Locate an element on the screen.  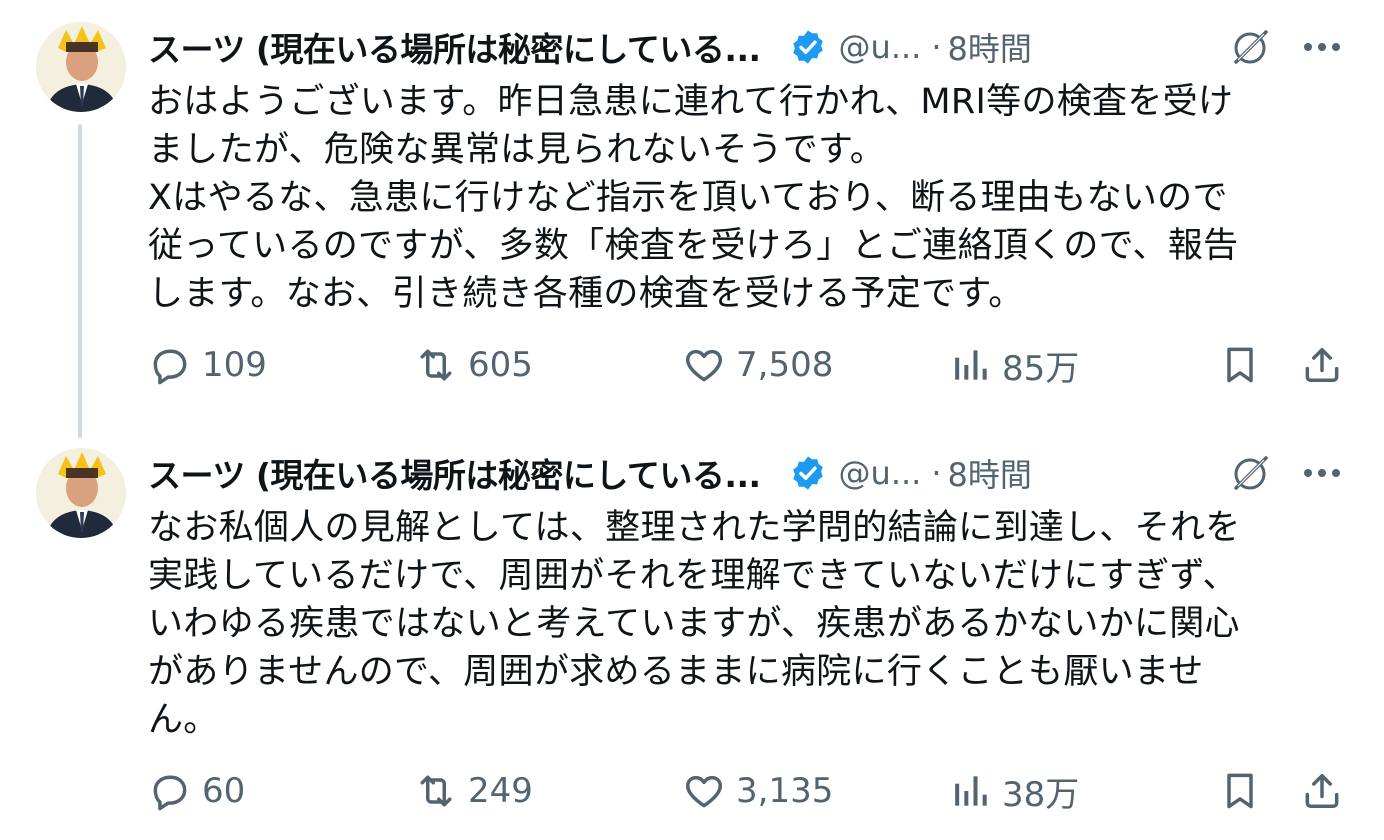
reply-count: 60 is located at coordinates (224, 791).